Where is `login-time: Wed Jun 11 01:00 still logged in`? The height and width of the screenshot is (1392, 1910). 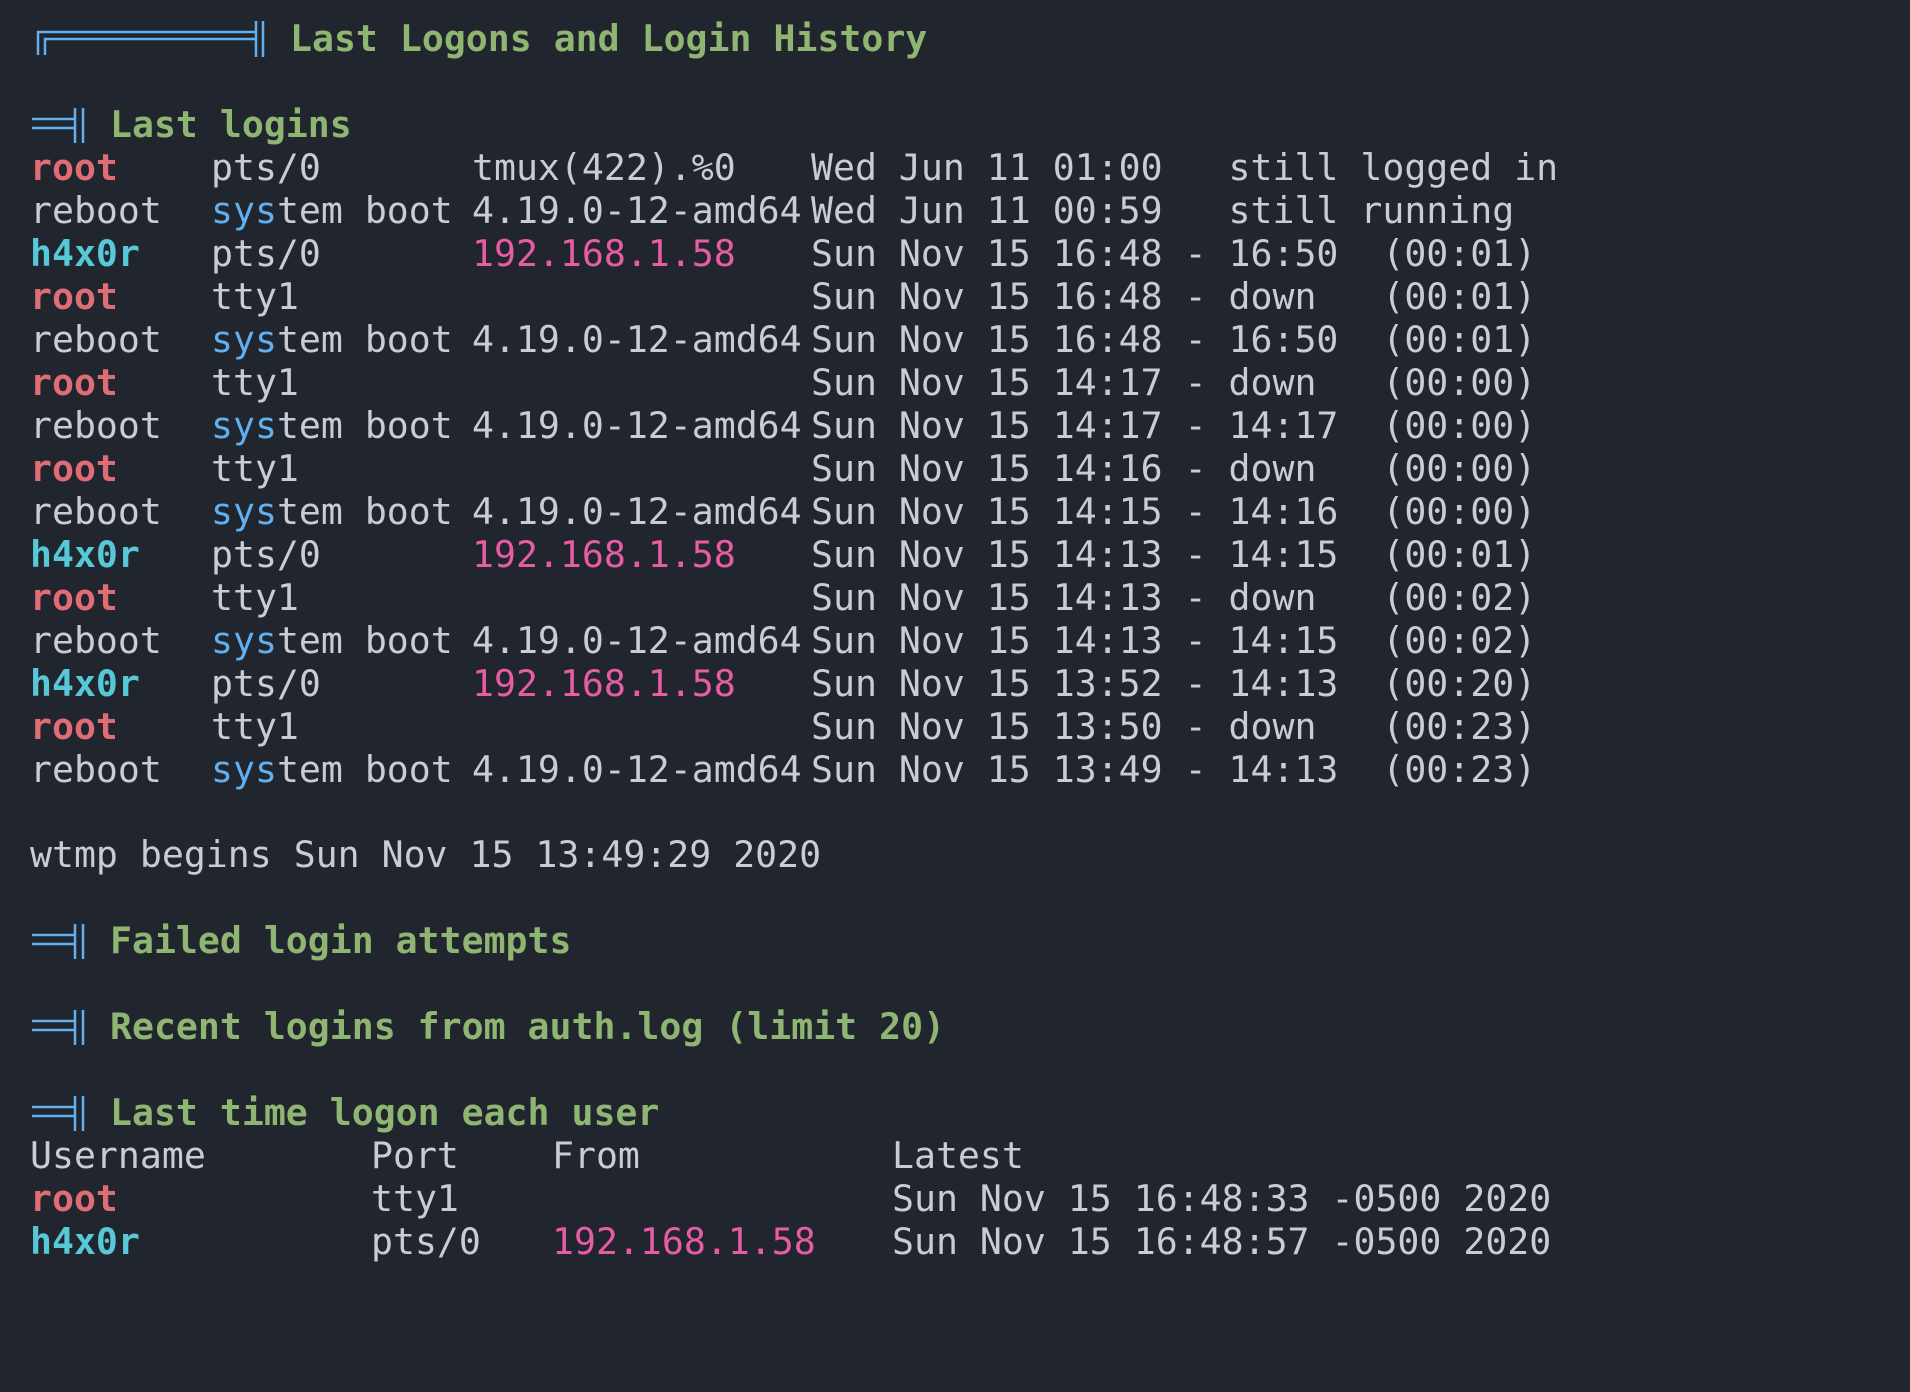 login-time: Wed Jun 11 01:00 still logged in is located at coordinates (1185, 167).